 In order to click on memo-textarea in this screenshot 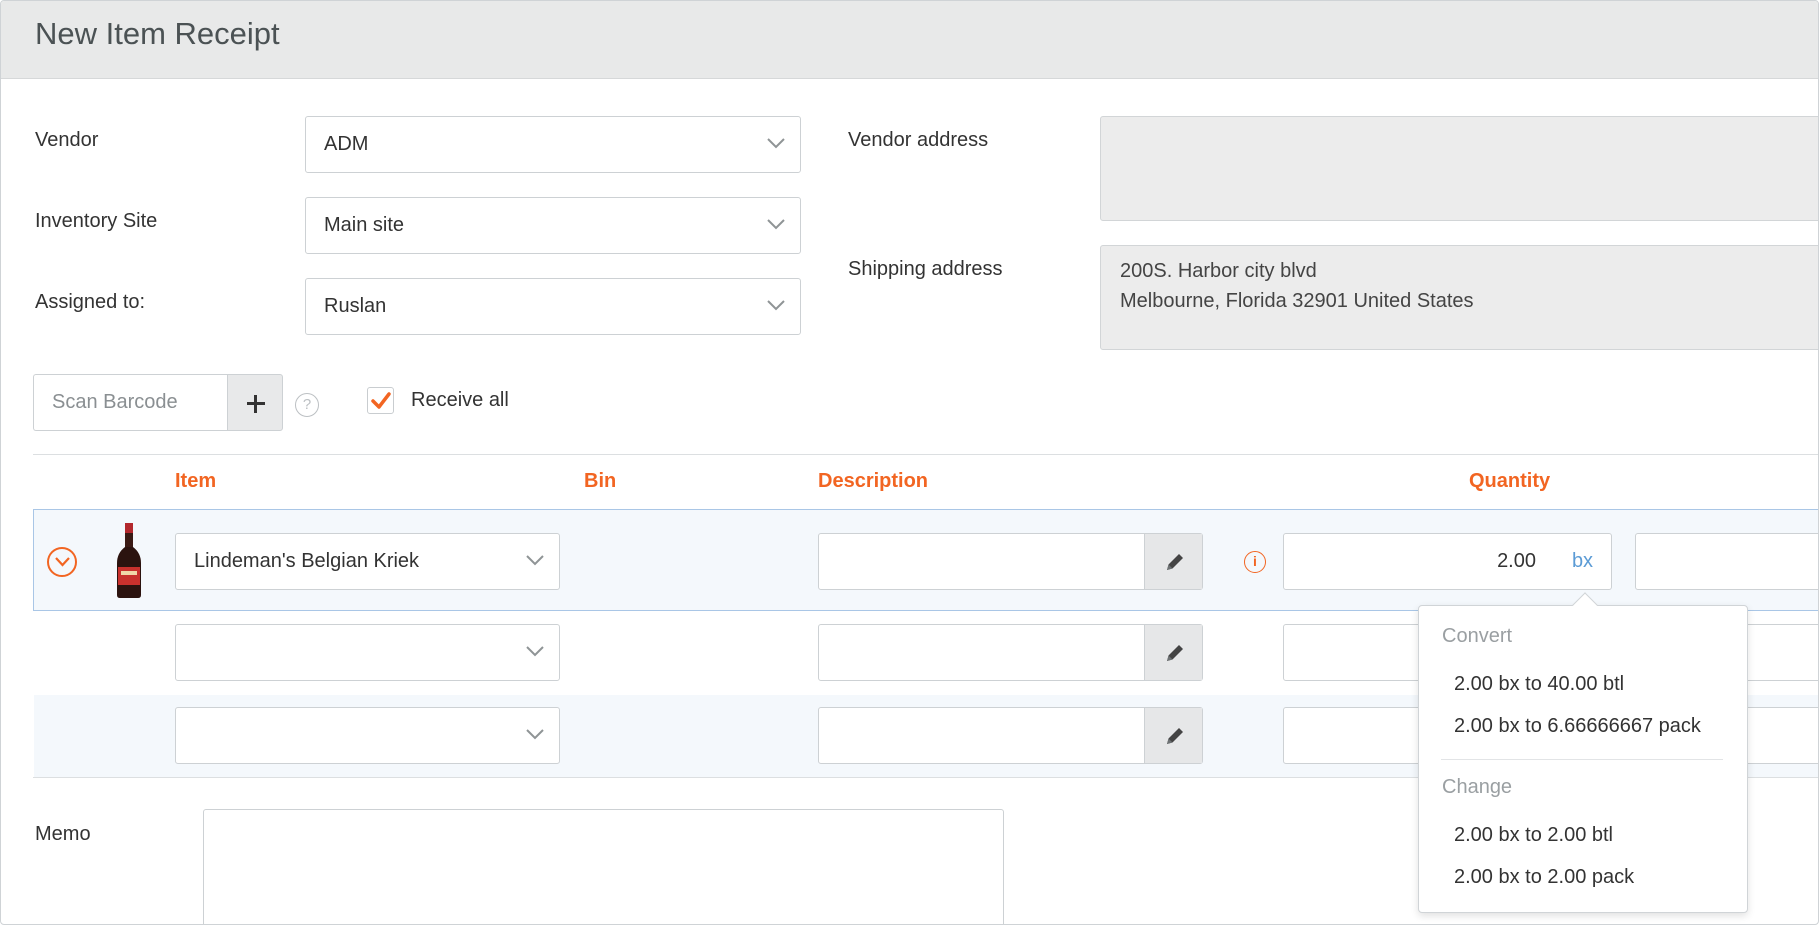, I will do `click(603, 866)`.